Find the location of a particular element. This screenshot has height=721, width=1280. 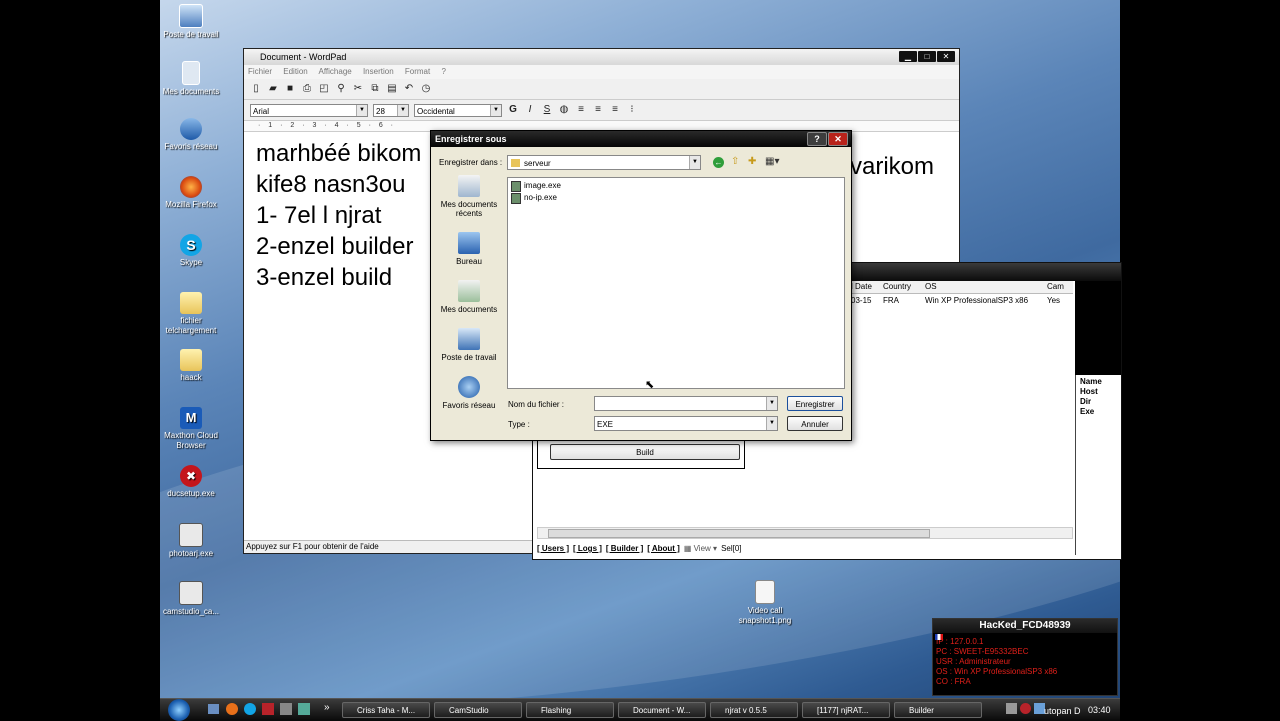

desktop-icon-network: Favoris réseau is located at coordinates (191, 135).